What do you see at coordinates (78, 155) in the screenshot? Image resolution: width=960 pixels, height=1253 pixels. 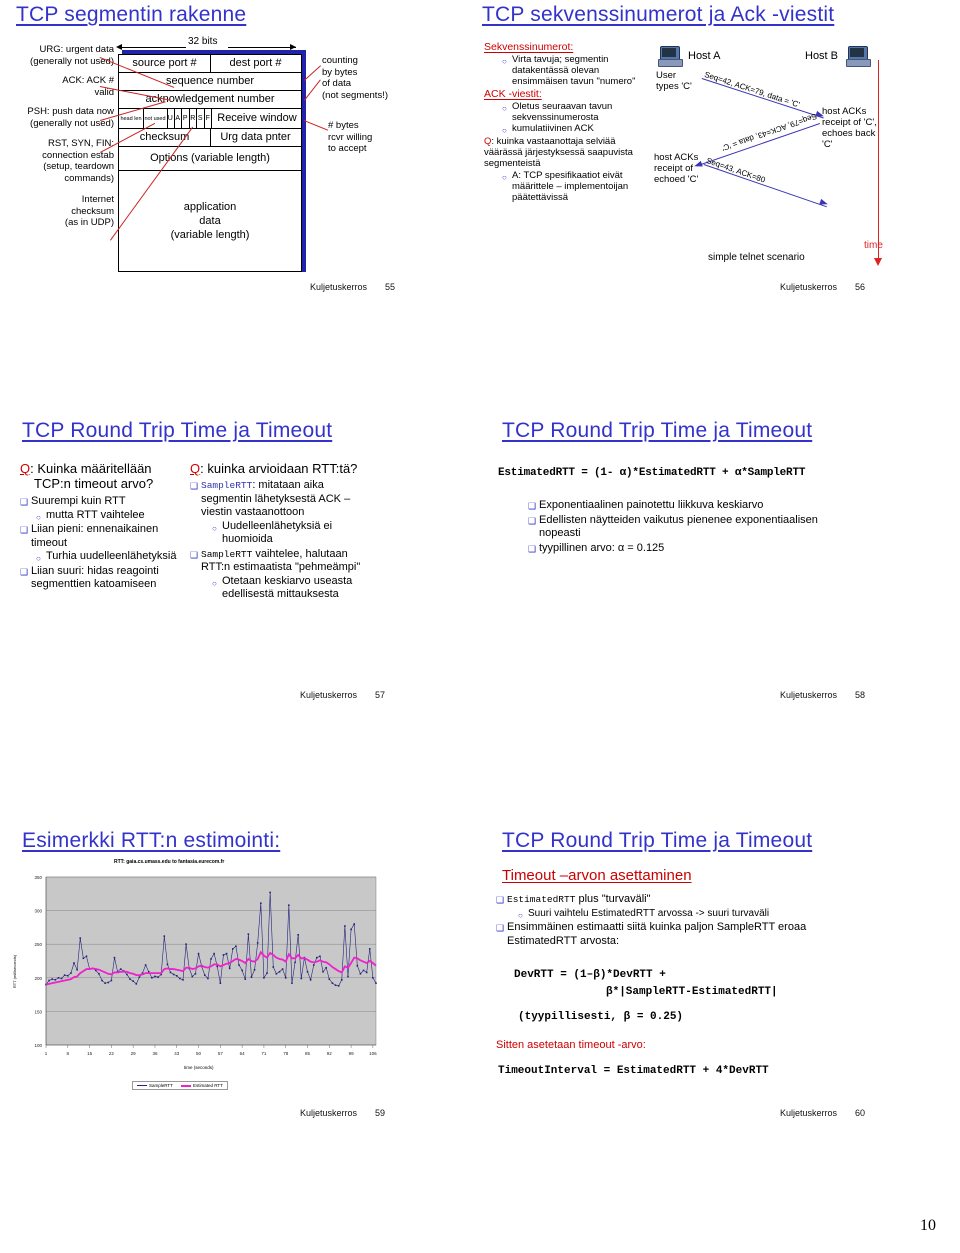 I see `annotation-rst-2: connection estab` at bounding box center [78, 155].